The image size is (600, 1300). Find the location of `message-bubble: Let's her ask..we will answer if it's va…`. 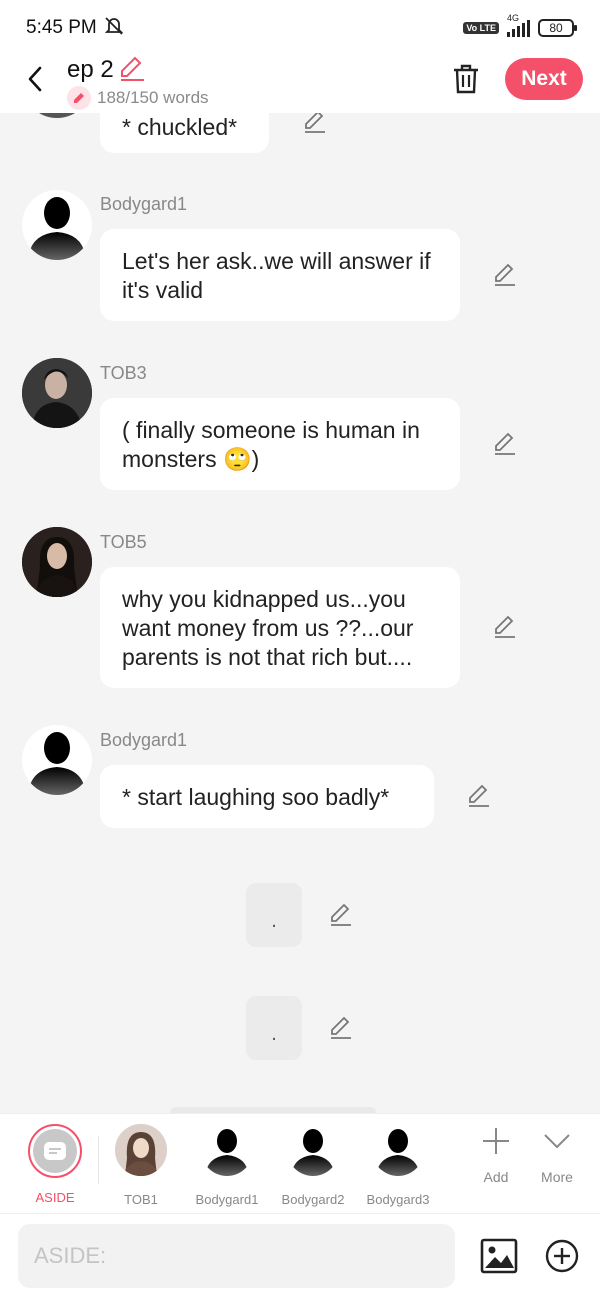

message-bubble: Let's her ask..we will answer if it's va… is located at coordinates (280, 275).